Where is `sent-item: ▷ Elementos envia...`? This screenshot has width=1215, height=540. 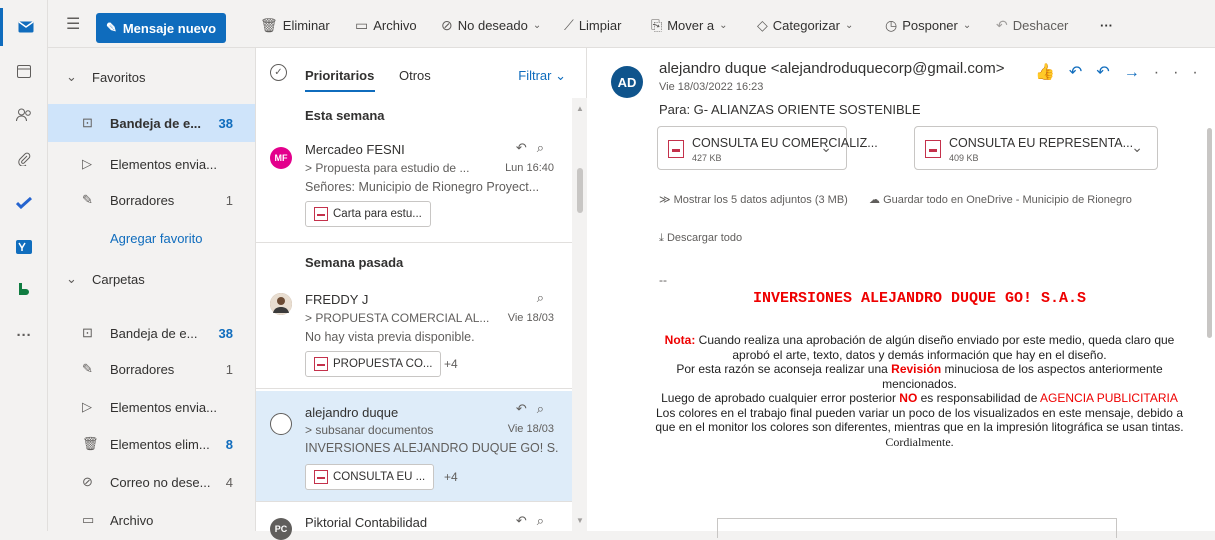
sent-item: ▷ Elementos envia... is located at coordinates (151, 407).